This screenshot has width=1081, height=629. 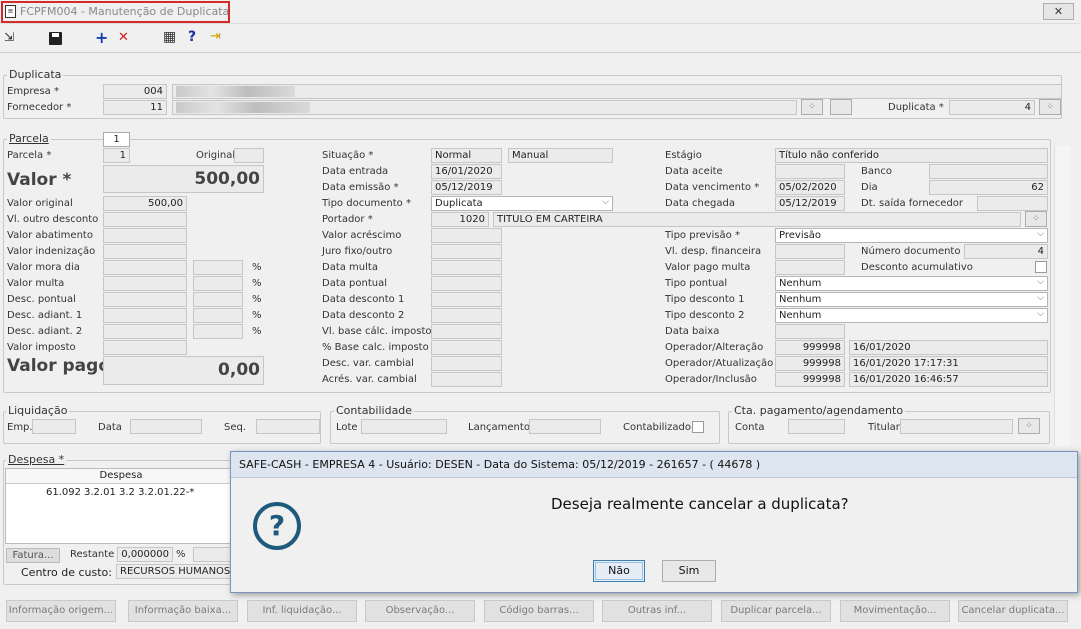 What do you see at coordinates (39, 107) in the screenshot?
I see `fornecedor-label: Fornecedor *` at bounding box center [39, 107].